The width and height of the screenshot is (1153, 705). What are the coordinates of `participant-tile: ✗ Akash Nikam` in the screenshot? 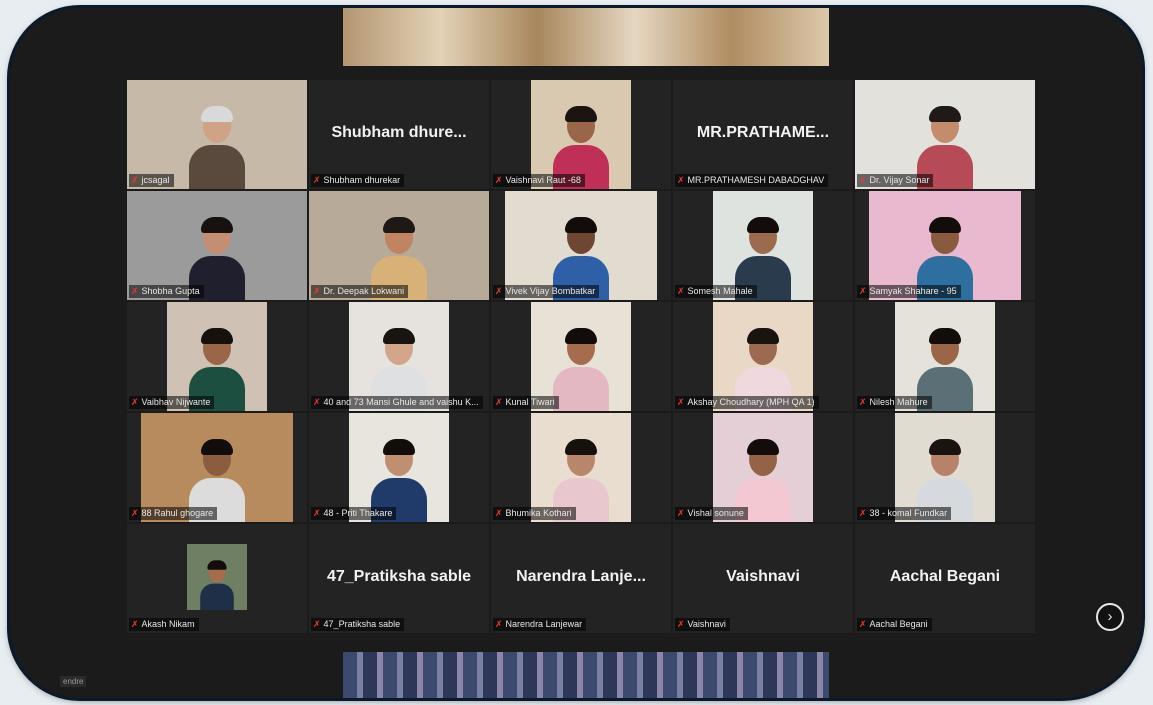 It's located at (217, 578).